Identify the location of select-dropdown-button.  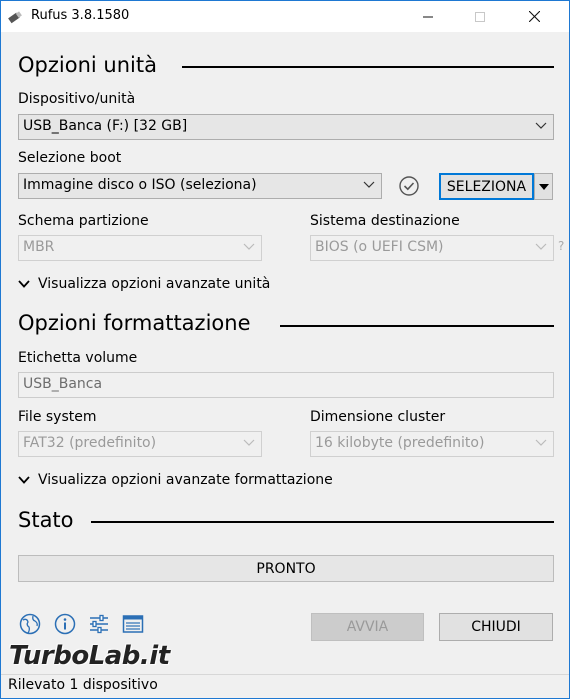
(543, 186).